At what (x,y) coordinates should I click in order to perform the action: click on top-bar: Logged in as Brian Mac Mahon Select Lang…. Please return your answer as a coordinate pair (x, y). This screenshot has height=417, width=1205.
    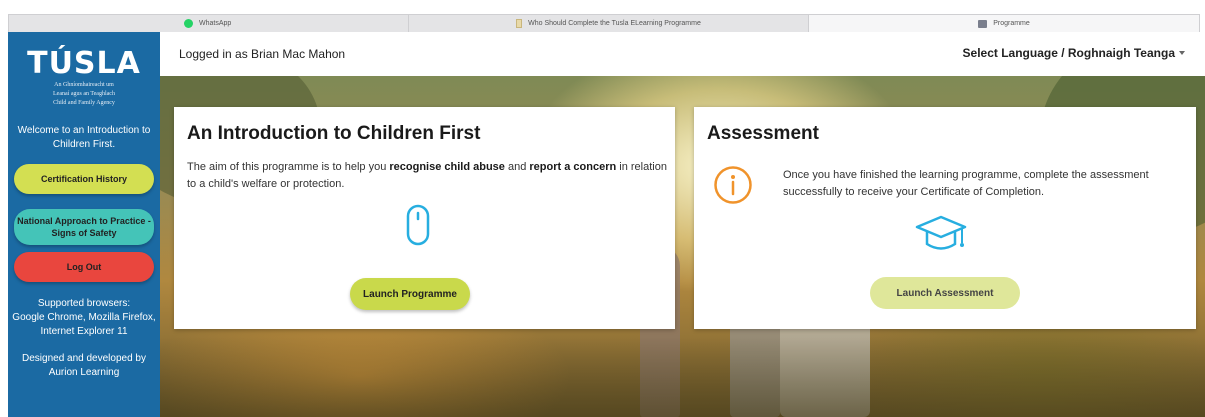
    Looking at the image, I should click on (682, 54).